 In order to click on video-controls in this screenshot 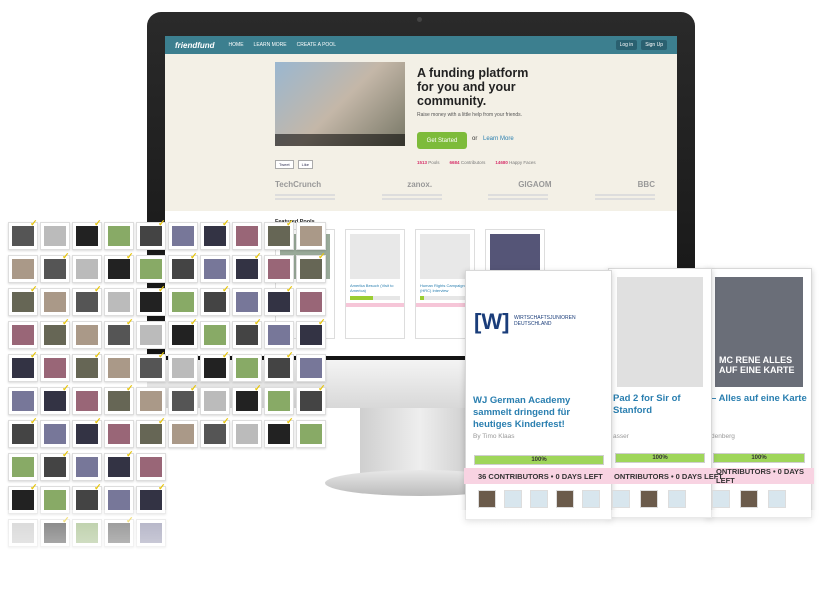, I will do `click(340, 140)`.